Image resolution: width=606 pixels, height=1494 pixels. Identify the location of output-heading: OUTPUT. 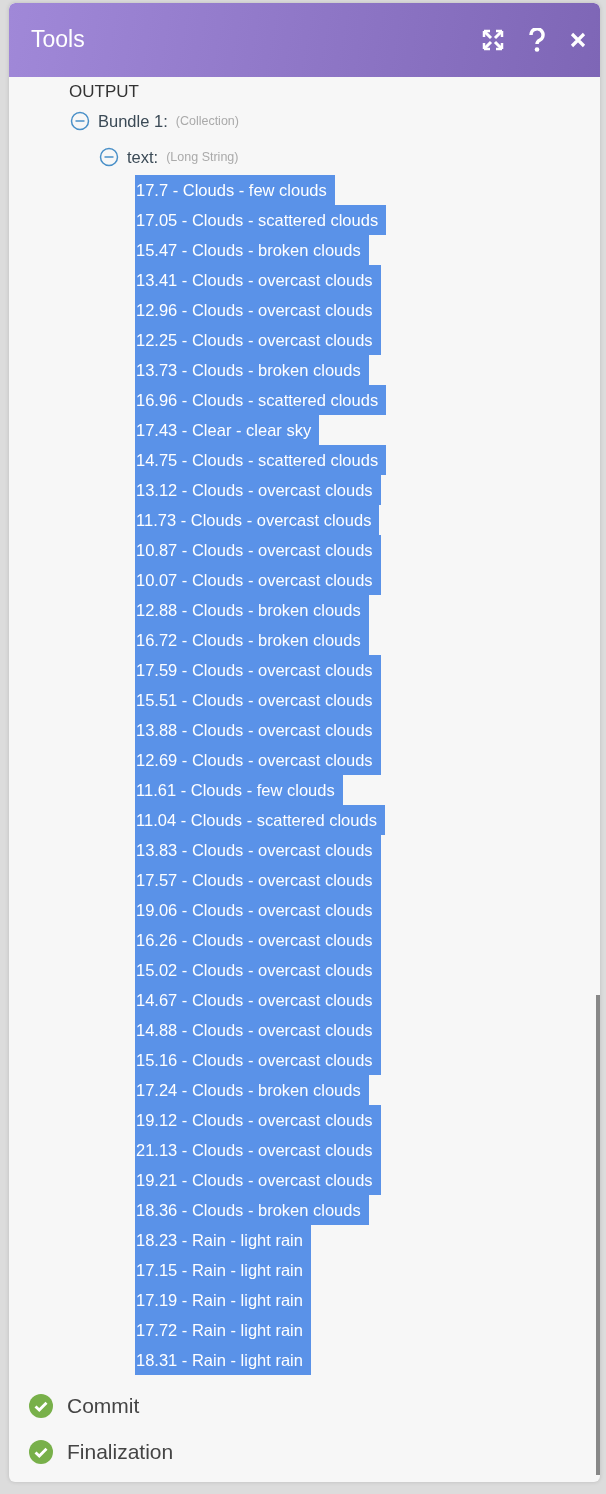
(104, 92).